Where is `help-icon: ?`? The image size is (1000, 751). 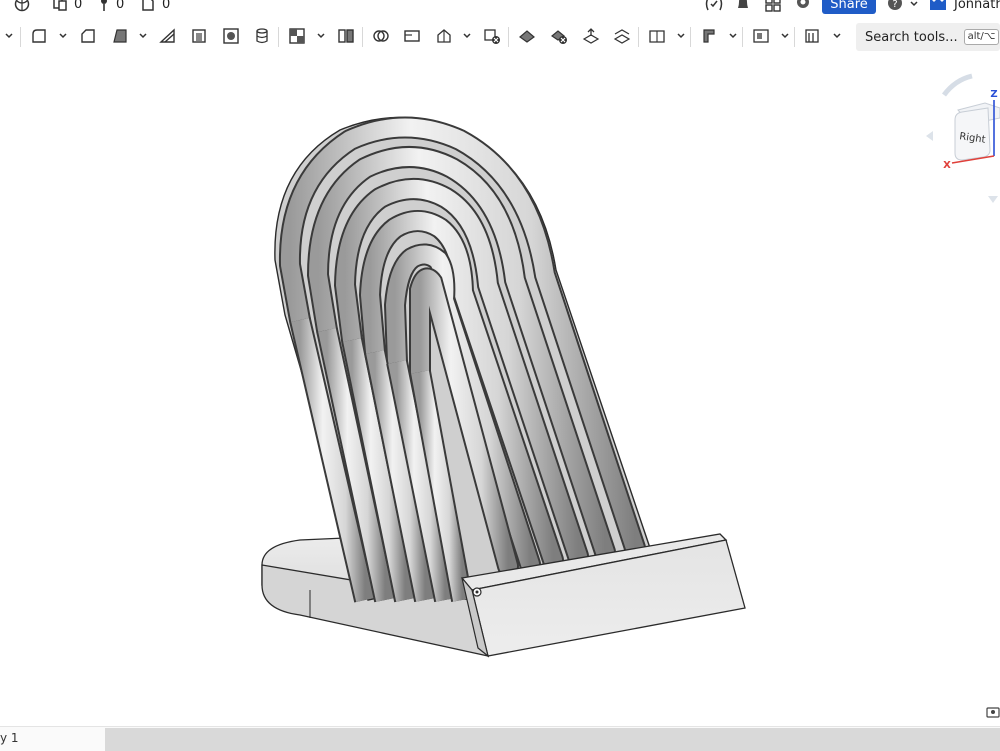
help-icon: ? is located at coordinates (895, 5).